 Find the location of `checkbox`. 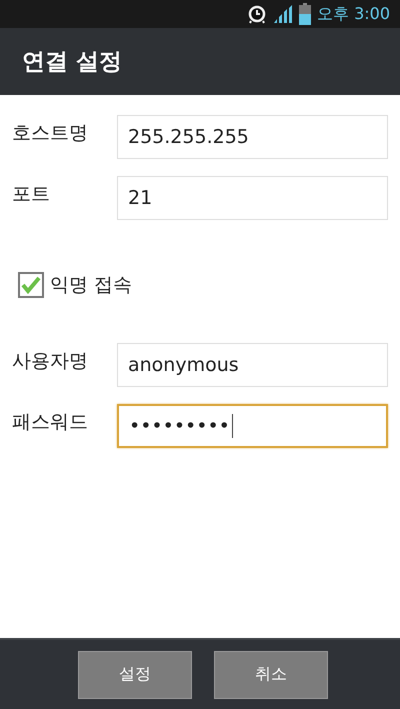

checkbox is located at coordinates (31, 285).